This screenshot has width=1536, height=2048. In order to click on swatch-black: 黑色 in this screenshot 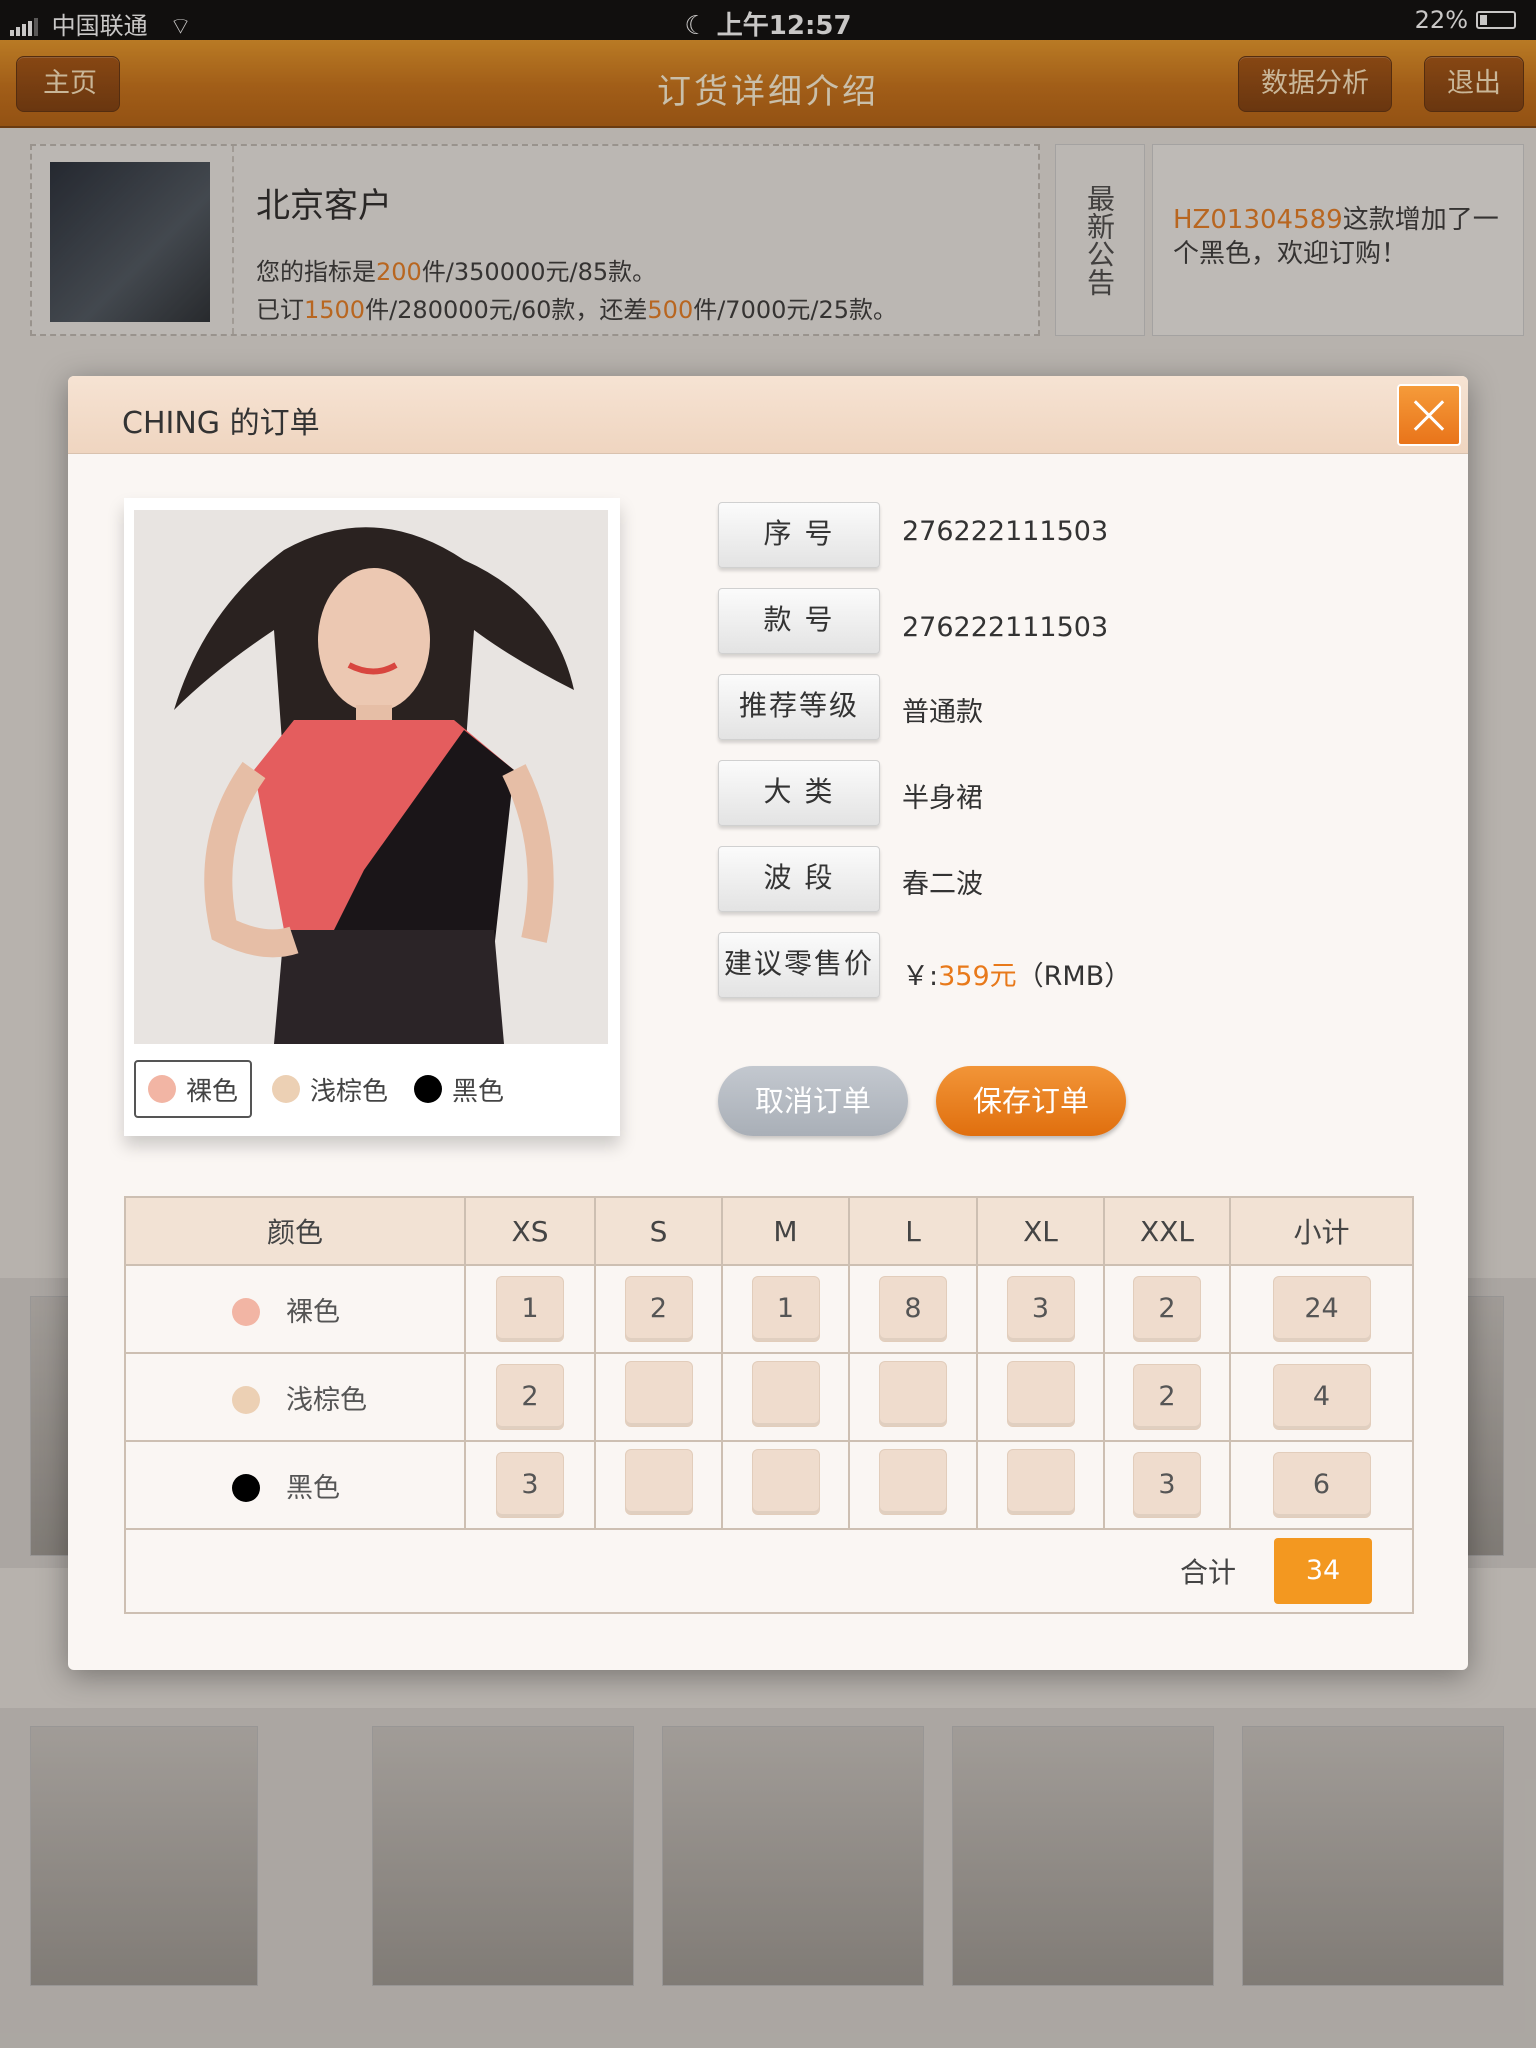, I will do `click(459, 1089)`.